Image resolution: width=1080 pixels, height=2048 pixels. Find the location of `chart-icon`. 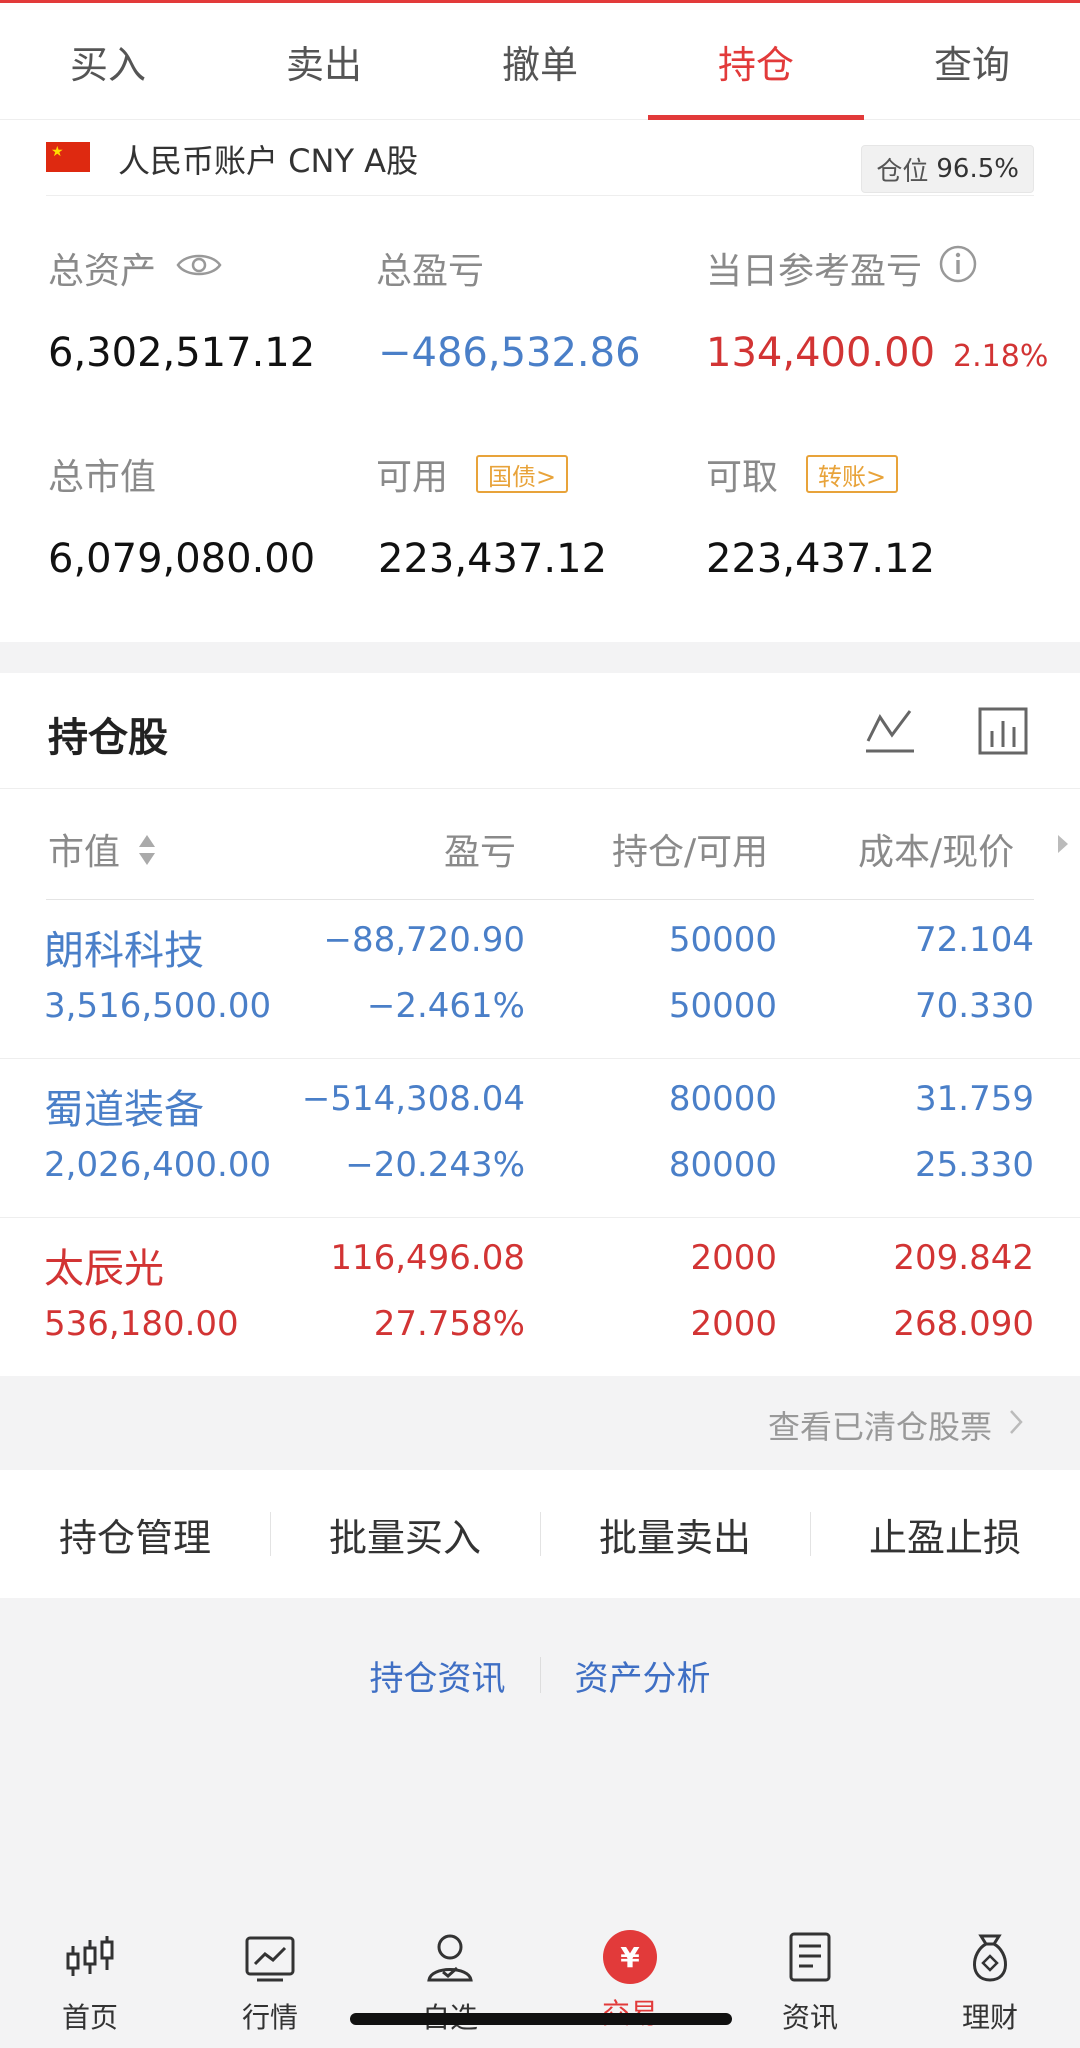

chart-icon is located at coordinates (270, 1959).